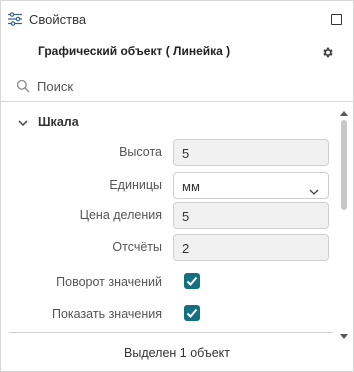 The width and height of the screenshot is (354, 372). What do you see at coordinates (58, 122) in the screenshot?
I see `section-title: Шкала` at bounding box center [58, 122].